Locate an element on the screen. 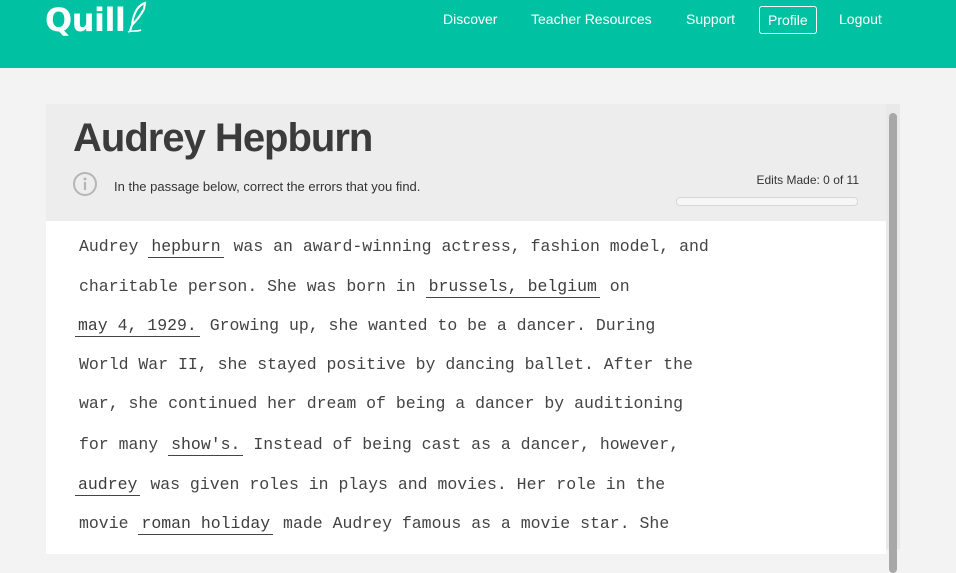 This screenshot has width=956, height=573. edits-made-counter: Edits Made: 0 of 11 is located at coordinates (807, 180).